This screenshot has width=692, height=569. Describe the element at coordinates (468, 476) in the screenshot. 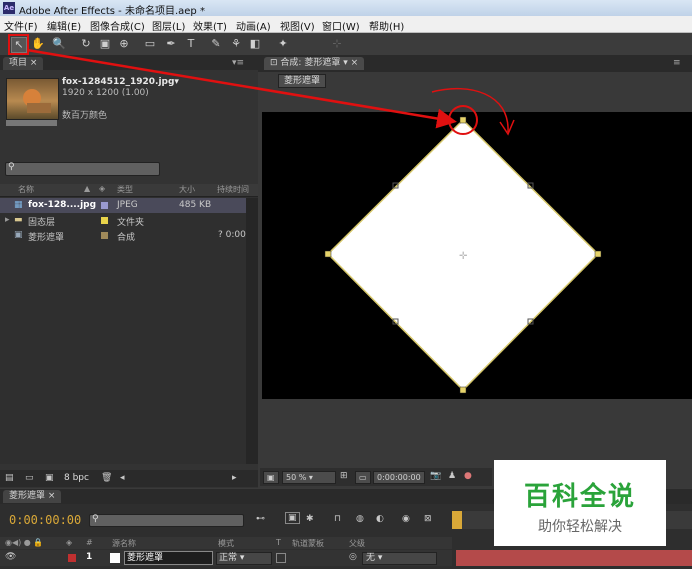

I see `channel-icon: ●` at that location.